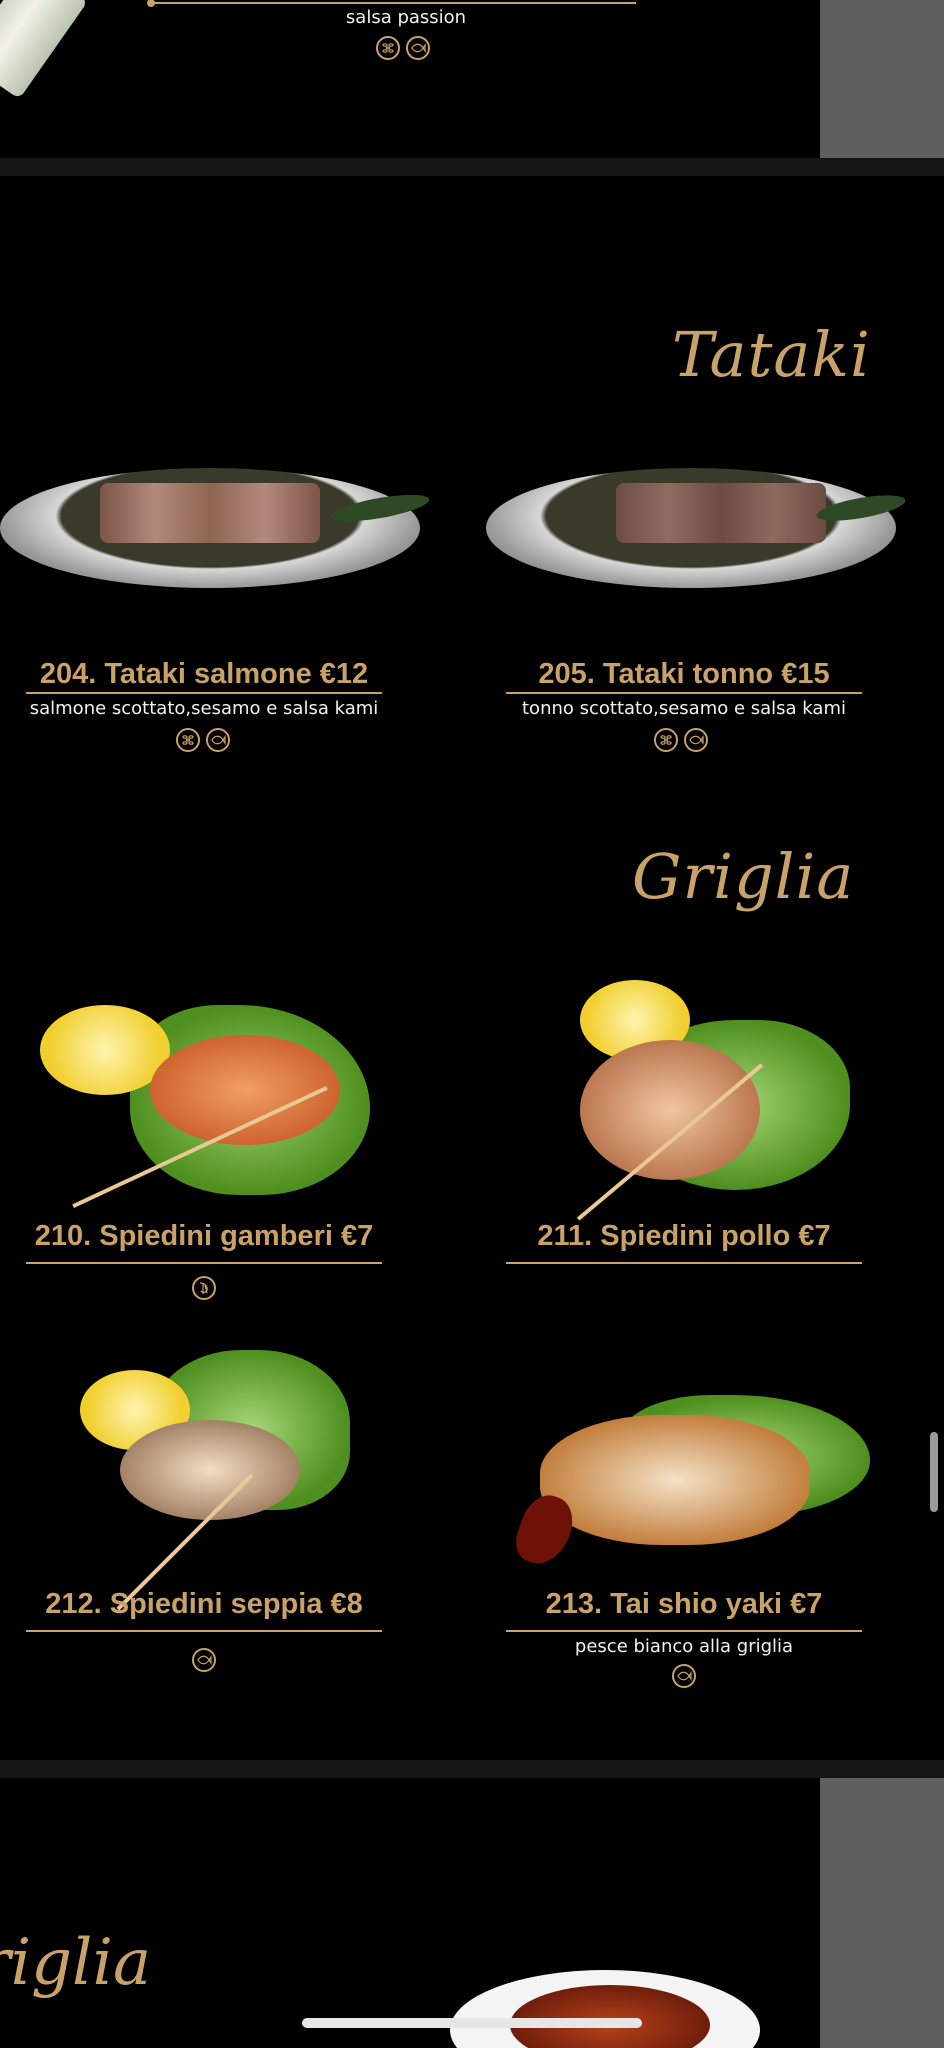 The image size is (944, 2048). What do you see at coordinates (934, 1472) in the screenshot?
I see `scrollbar-thumb` at bounding box center [934, 1472].